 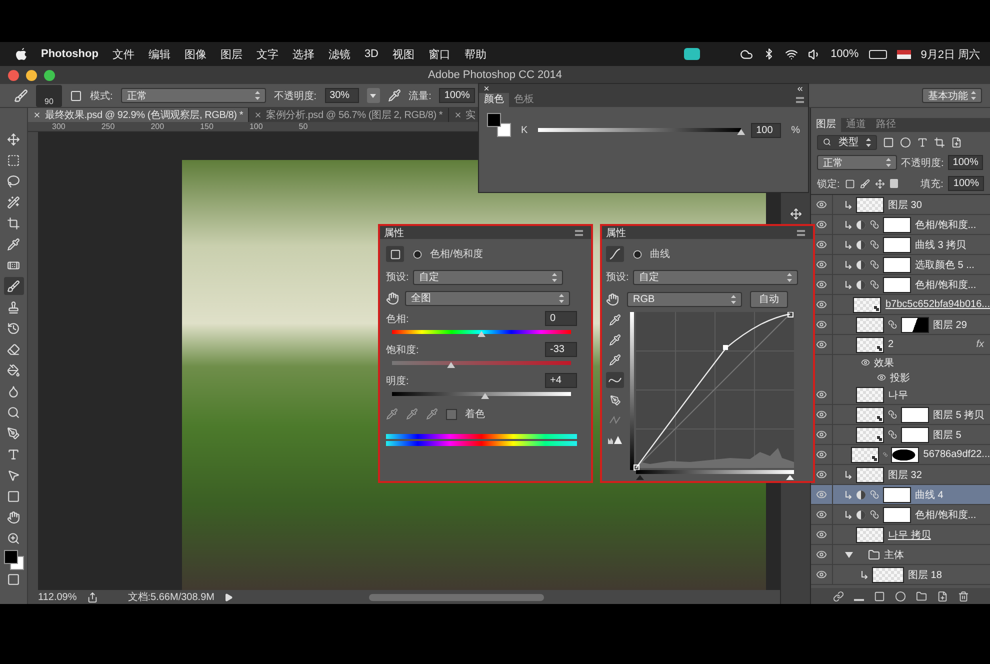 I want to click on panel-icon, so click(x=796, y=214).